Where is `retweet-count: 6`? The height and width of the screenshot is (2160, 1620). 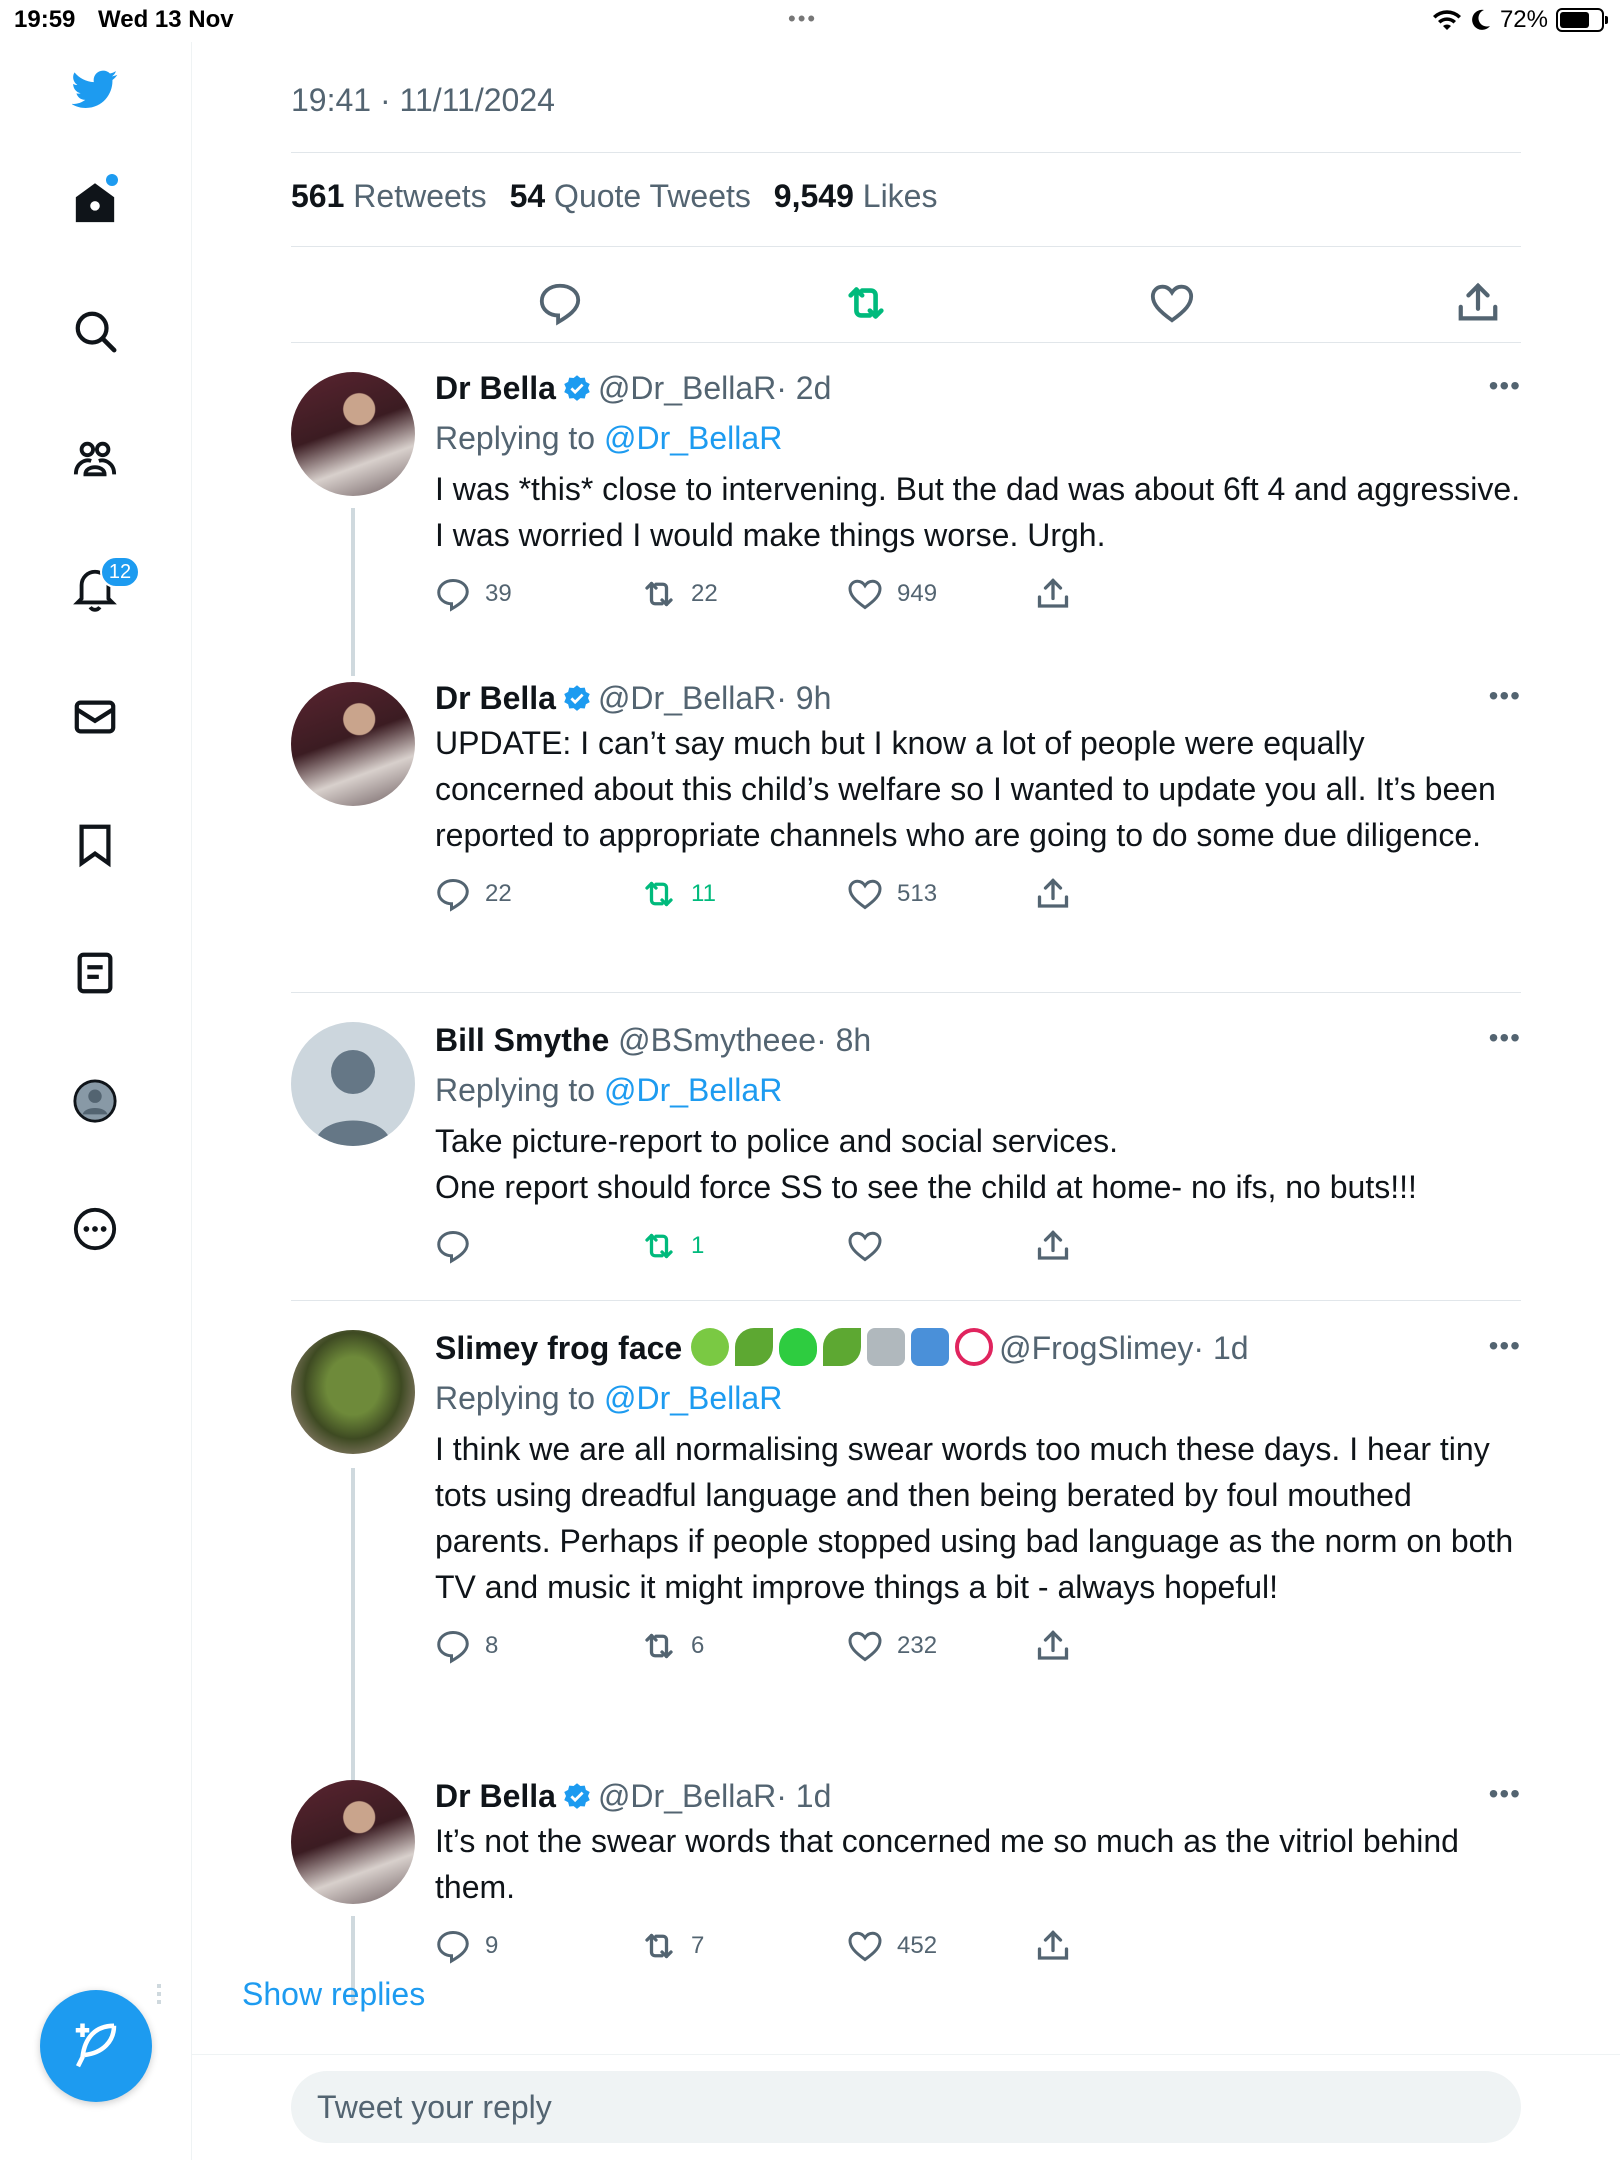 retweet-count: 6 is located at coordinates (672, 1646).